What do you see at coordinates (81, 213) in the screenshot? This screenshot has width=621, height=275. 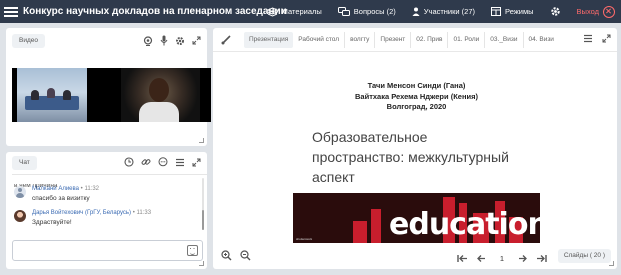 I see `message-author: Дарья Войтехович (ГрГУ, Беларусь)` at bounding box center [81, 213].